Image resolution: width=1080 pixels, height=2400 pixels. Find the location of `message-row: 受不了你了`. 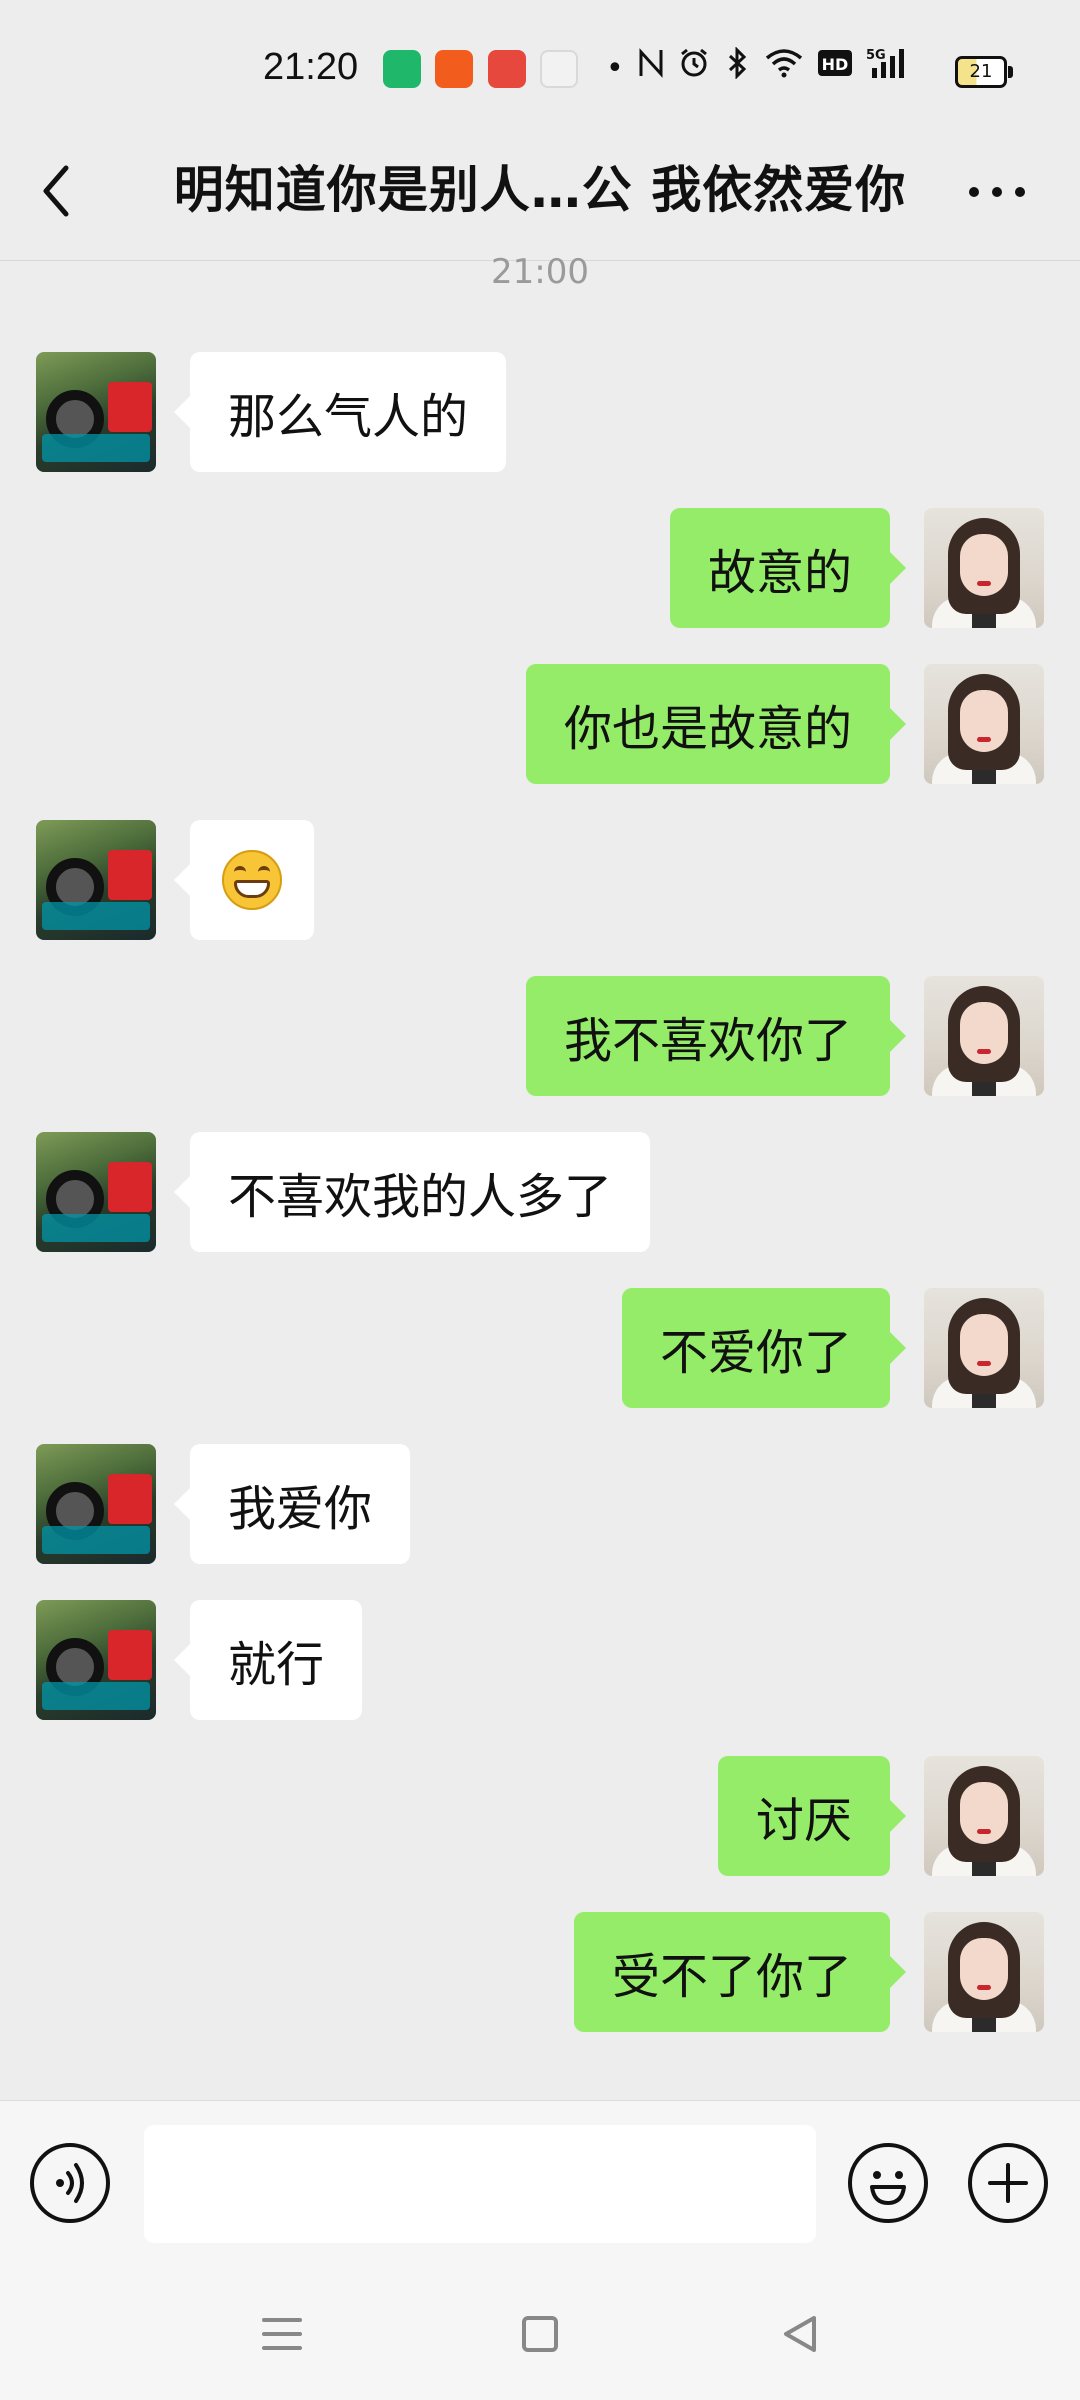

message-row: 受不了你了 is located at coordinates (540, 1974).